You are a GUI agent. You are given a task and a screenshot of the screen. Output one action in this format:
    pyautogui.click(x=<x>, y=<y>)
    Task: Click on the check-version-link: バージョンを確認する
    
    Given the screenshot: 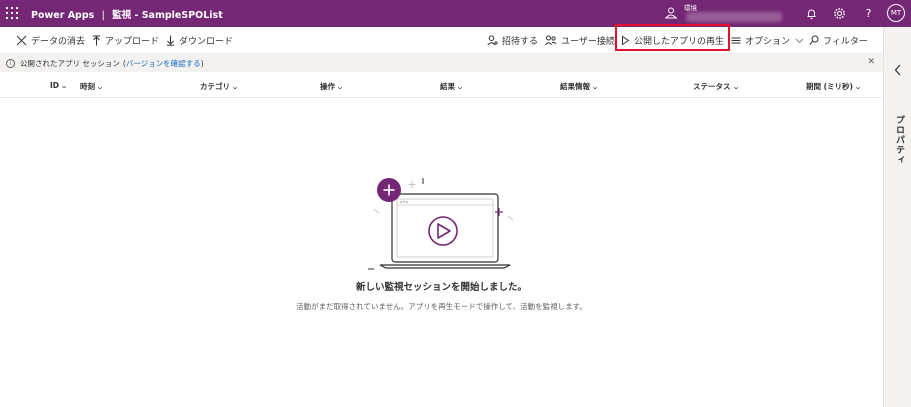 What is the action you would take?
    pyautogui.click(x=163, y=63)
    